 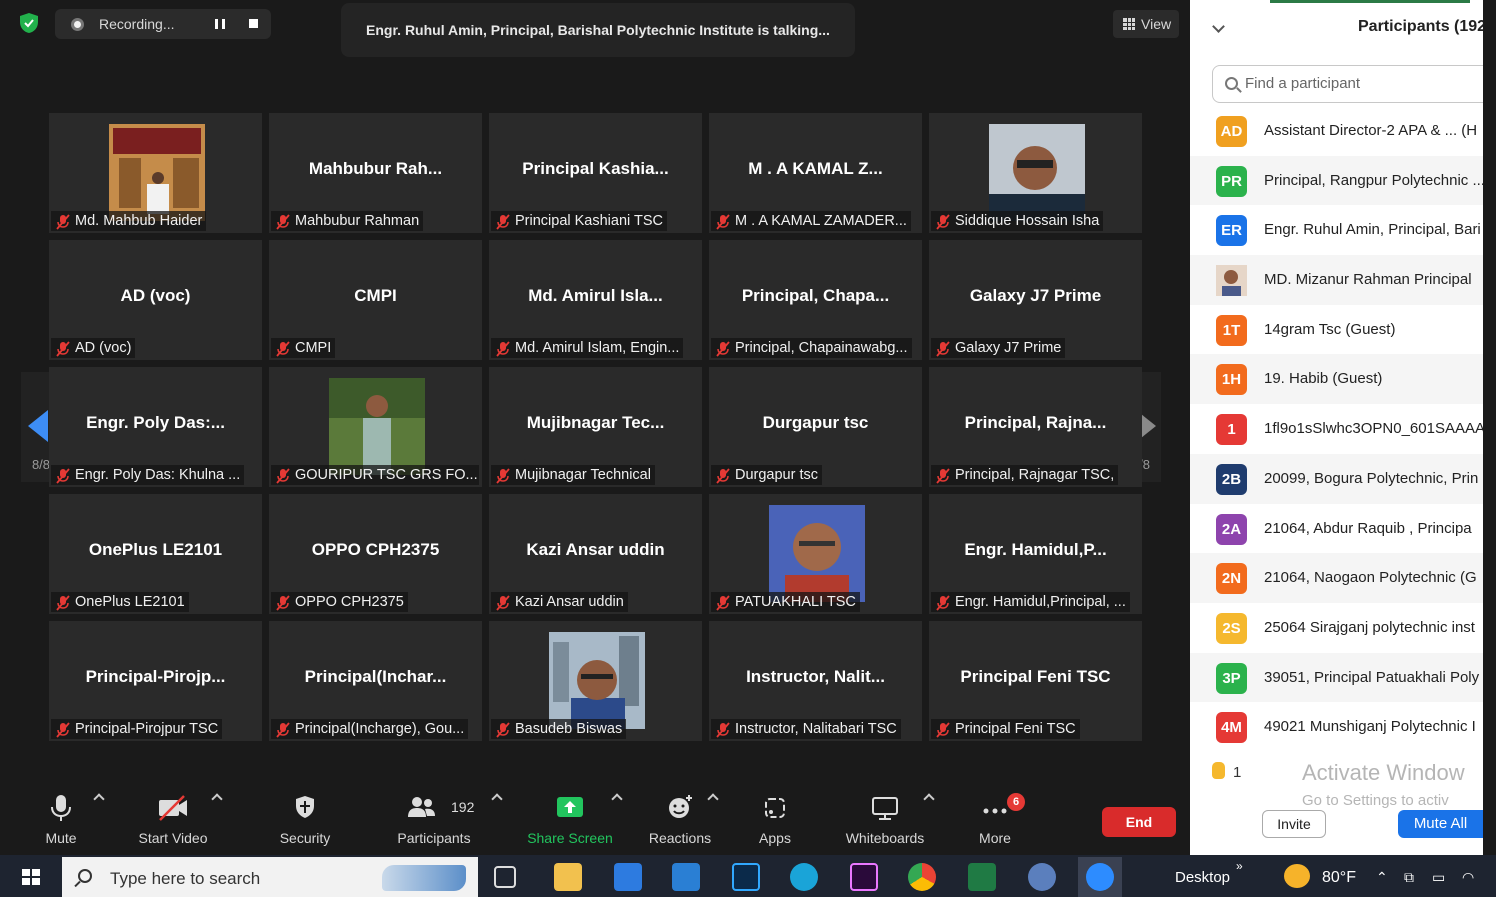 I want to click on participants-button: 192 Participants, so click(x=434, y=819).